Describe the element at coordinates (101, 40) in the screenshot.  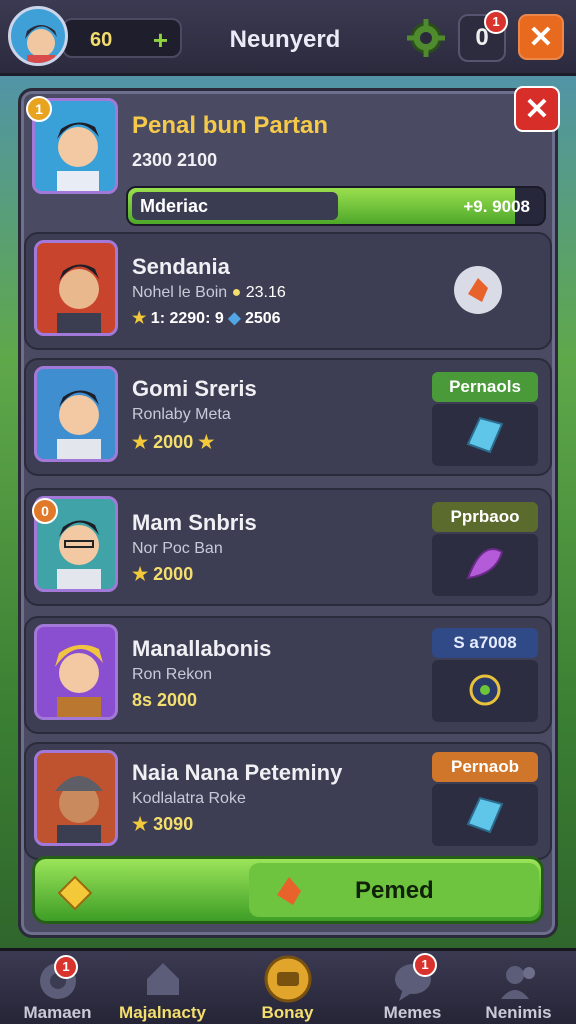
I see `coin-value: 60` at that location.